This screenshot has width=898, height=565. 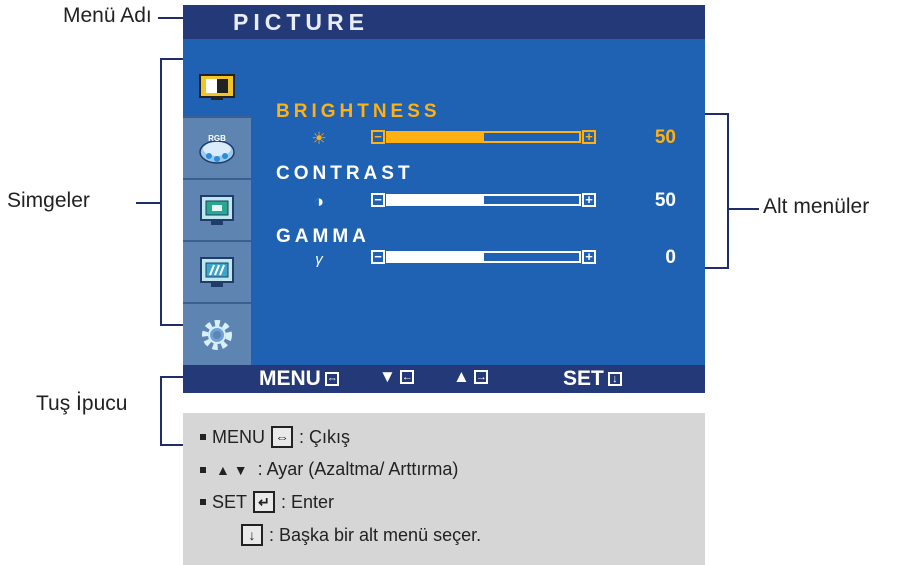 What do you see at coordinates (358, 469) in the screenshot?
I see `legend-adjust-text: : Ayar (Azaltma/ Arttırma)` at bounding box center [358, 469].